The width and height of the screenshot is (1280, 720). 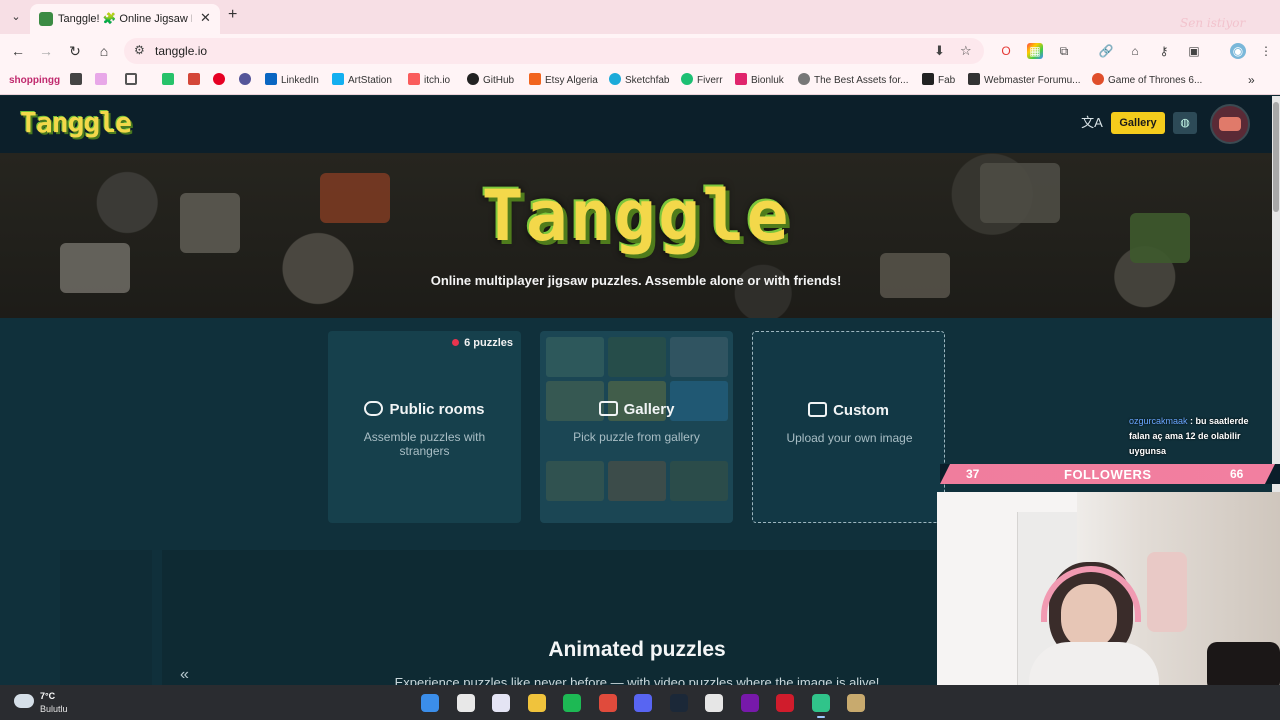 I want to click on card-subtitle: Upload your own image, so click(x=849, y=438).